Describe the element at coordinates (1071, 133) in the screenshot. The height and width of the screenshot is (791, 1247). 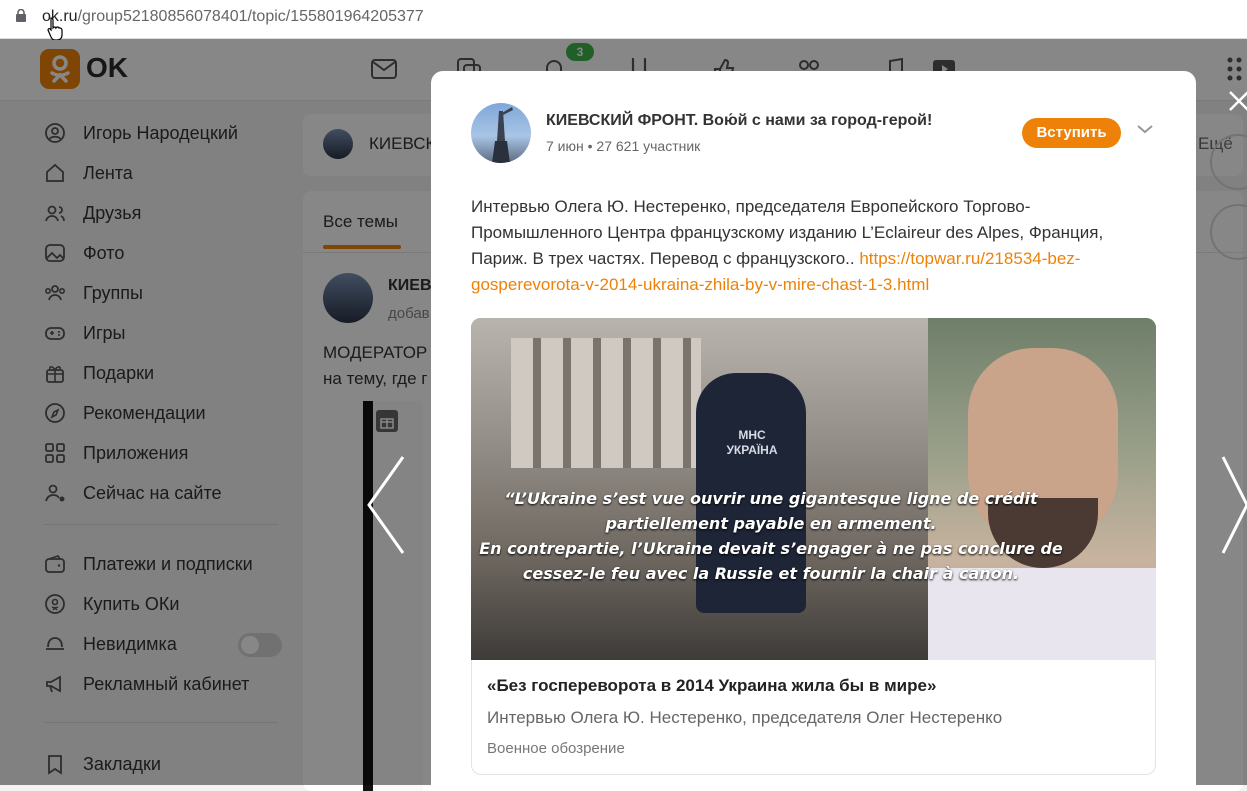
I see `join-button: Вступить` at that location.